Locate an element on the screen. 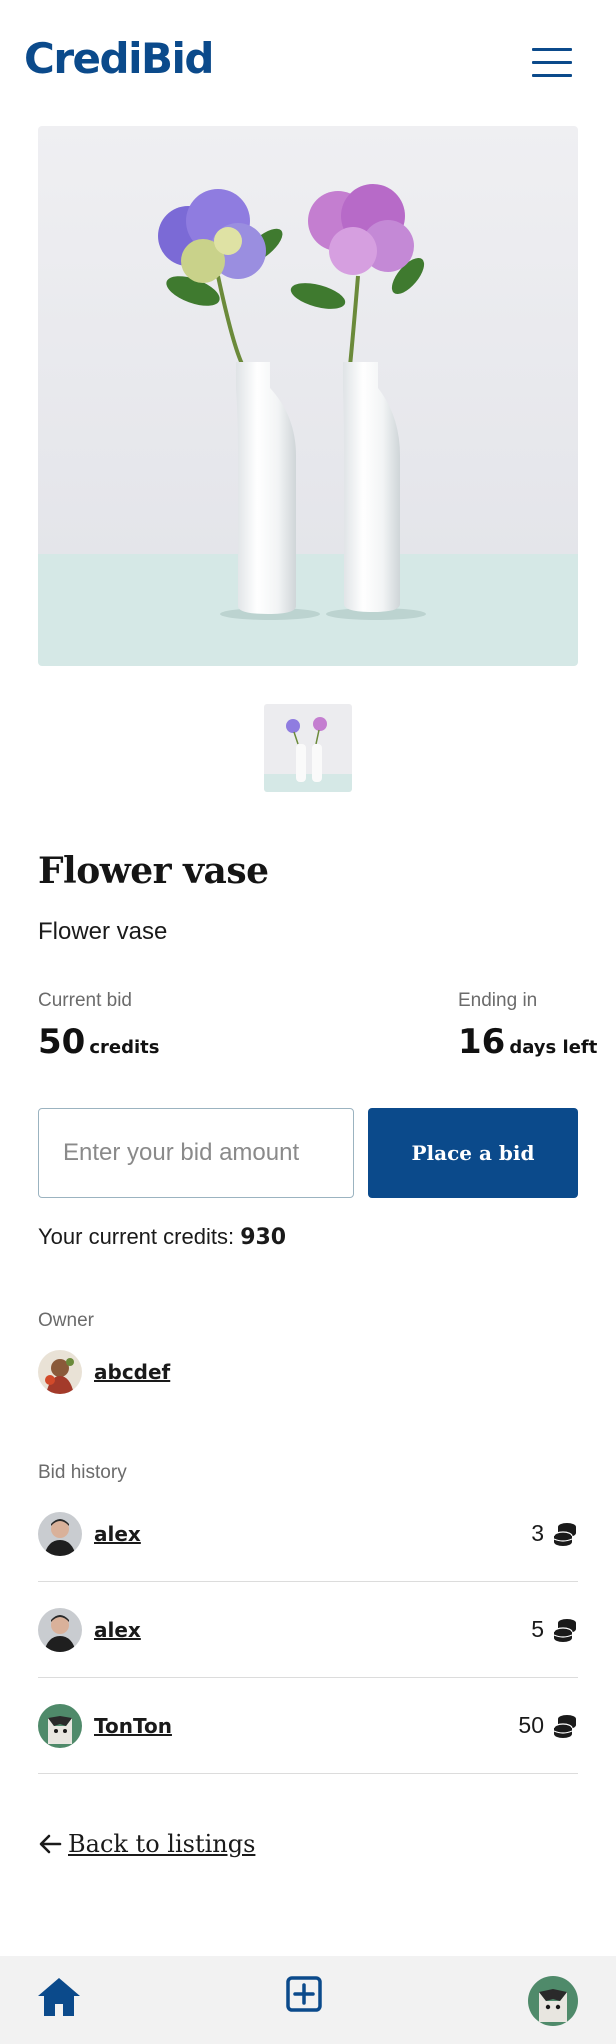 The image size is (616, 2044). bid-history-row: alex 3 is located at coordinates (308, 1534).